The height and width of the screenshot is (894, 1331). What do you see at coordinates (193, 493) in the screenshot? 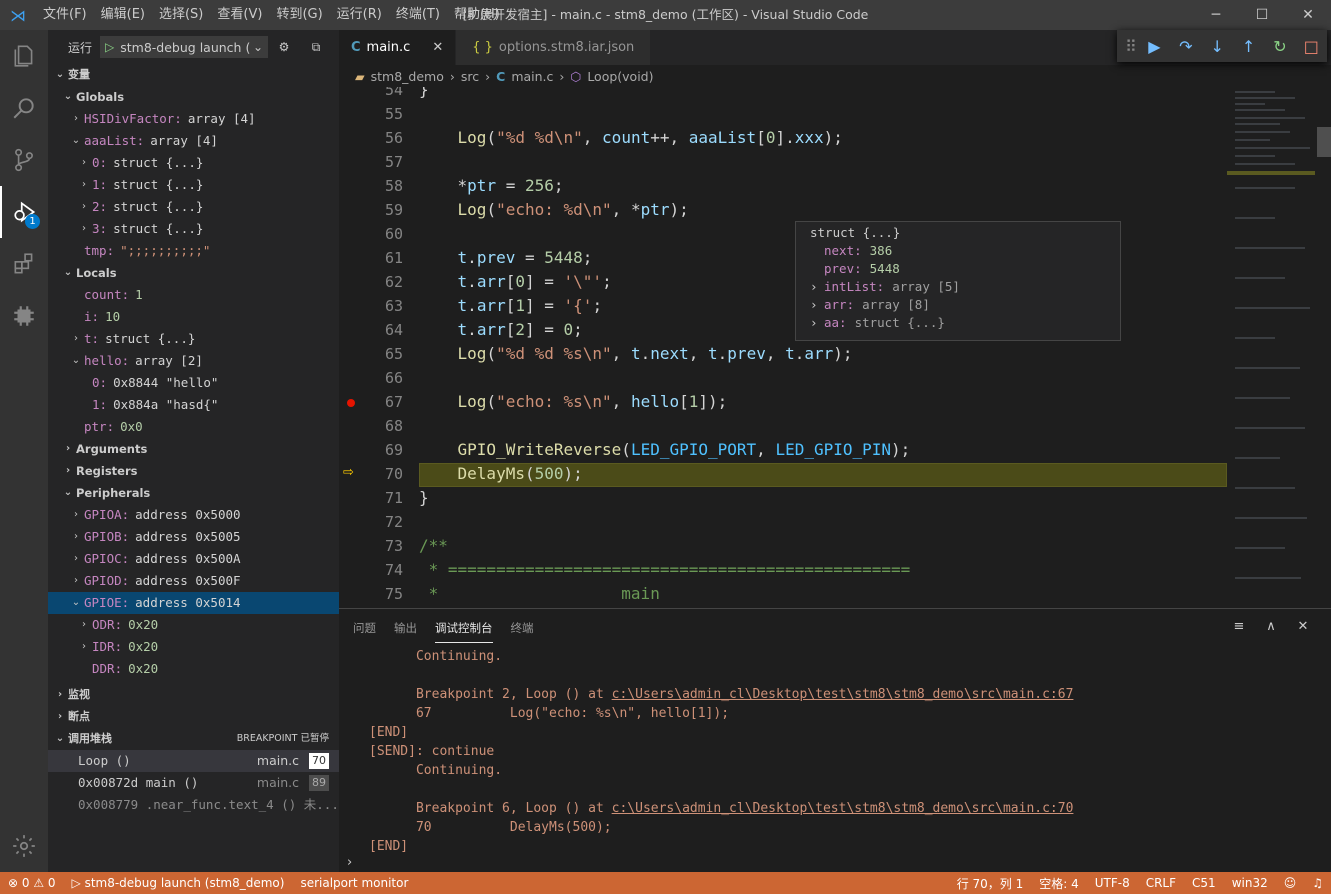
I see `variable-group: ⌄ Peripherals` at bounding box center [193, 493].